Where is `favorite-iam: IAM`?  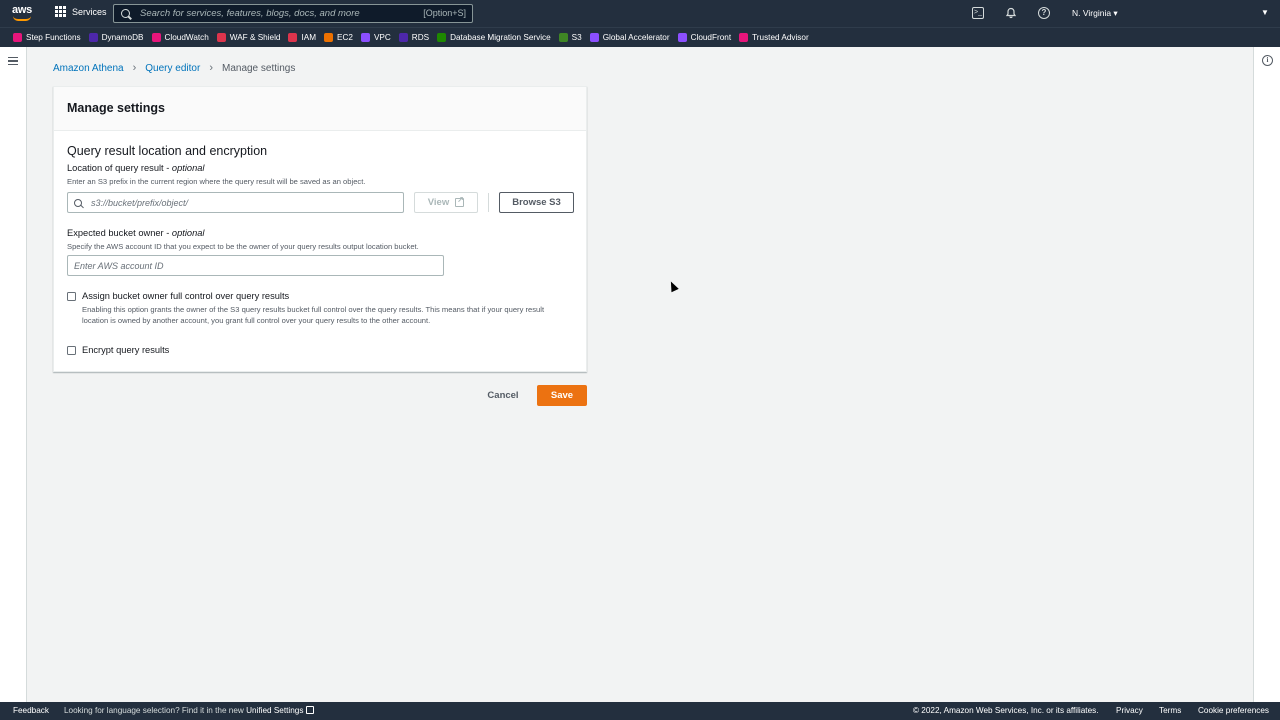
favorite-iam: IAM is located at coordinates (302, 37).